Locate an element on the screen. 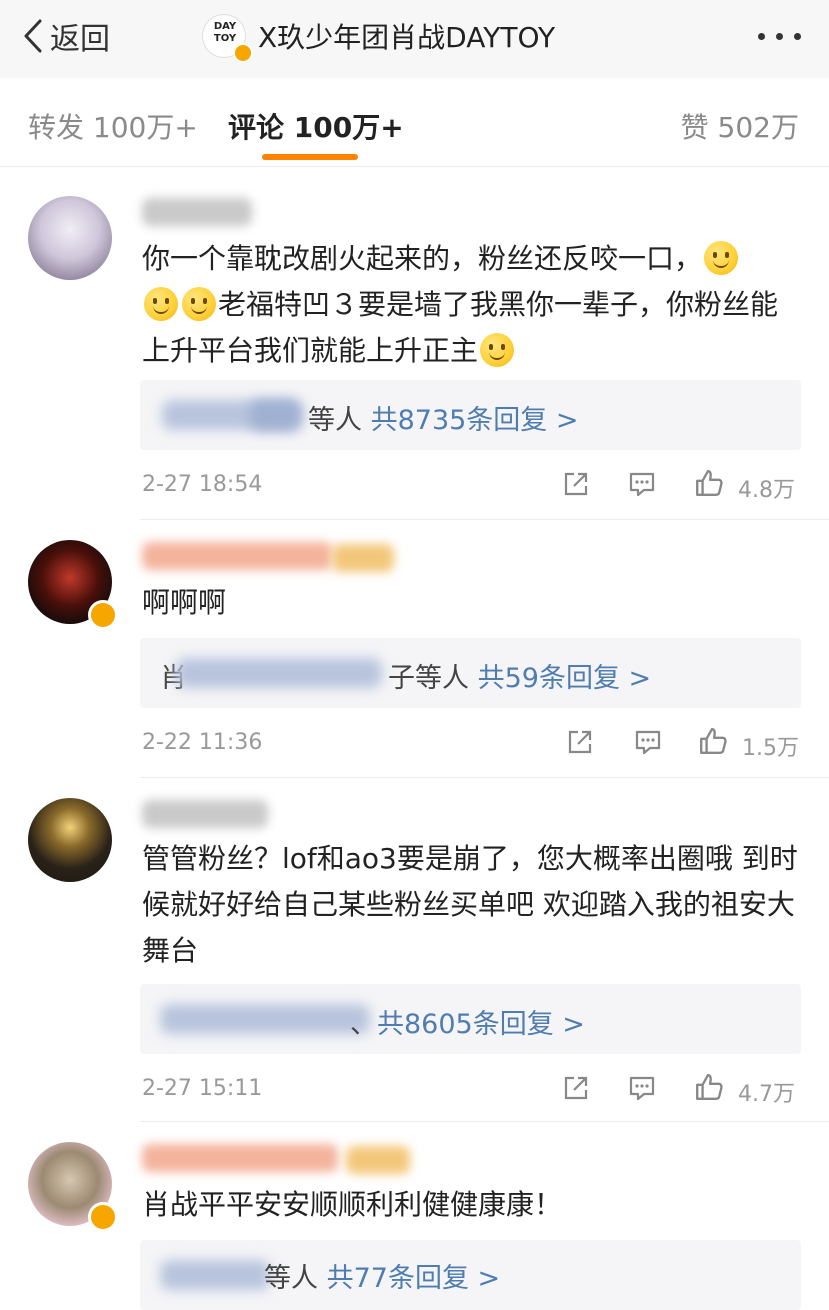 This screenshot has width=829, height=1310. reply-summary: 、共8605条回复 > is located at coordinates (470, 1019).